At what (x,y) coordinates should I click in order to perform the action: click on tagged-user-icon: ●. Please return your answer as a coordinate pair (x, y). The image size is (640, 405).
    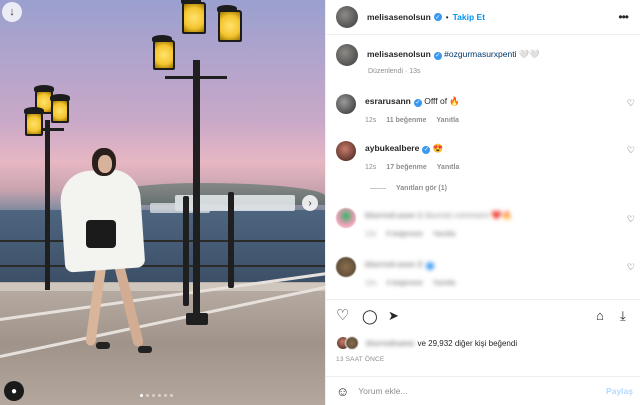
    Looking at the image, I should click on (14, 391).